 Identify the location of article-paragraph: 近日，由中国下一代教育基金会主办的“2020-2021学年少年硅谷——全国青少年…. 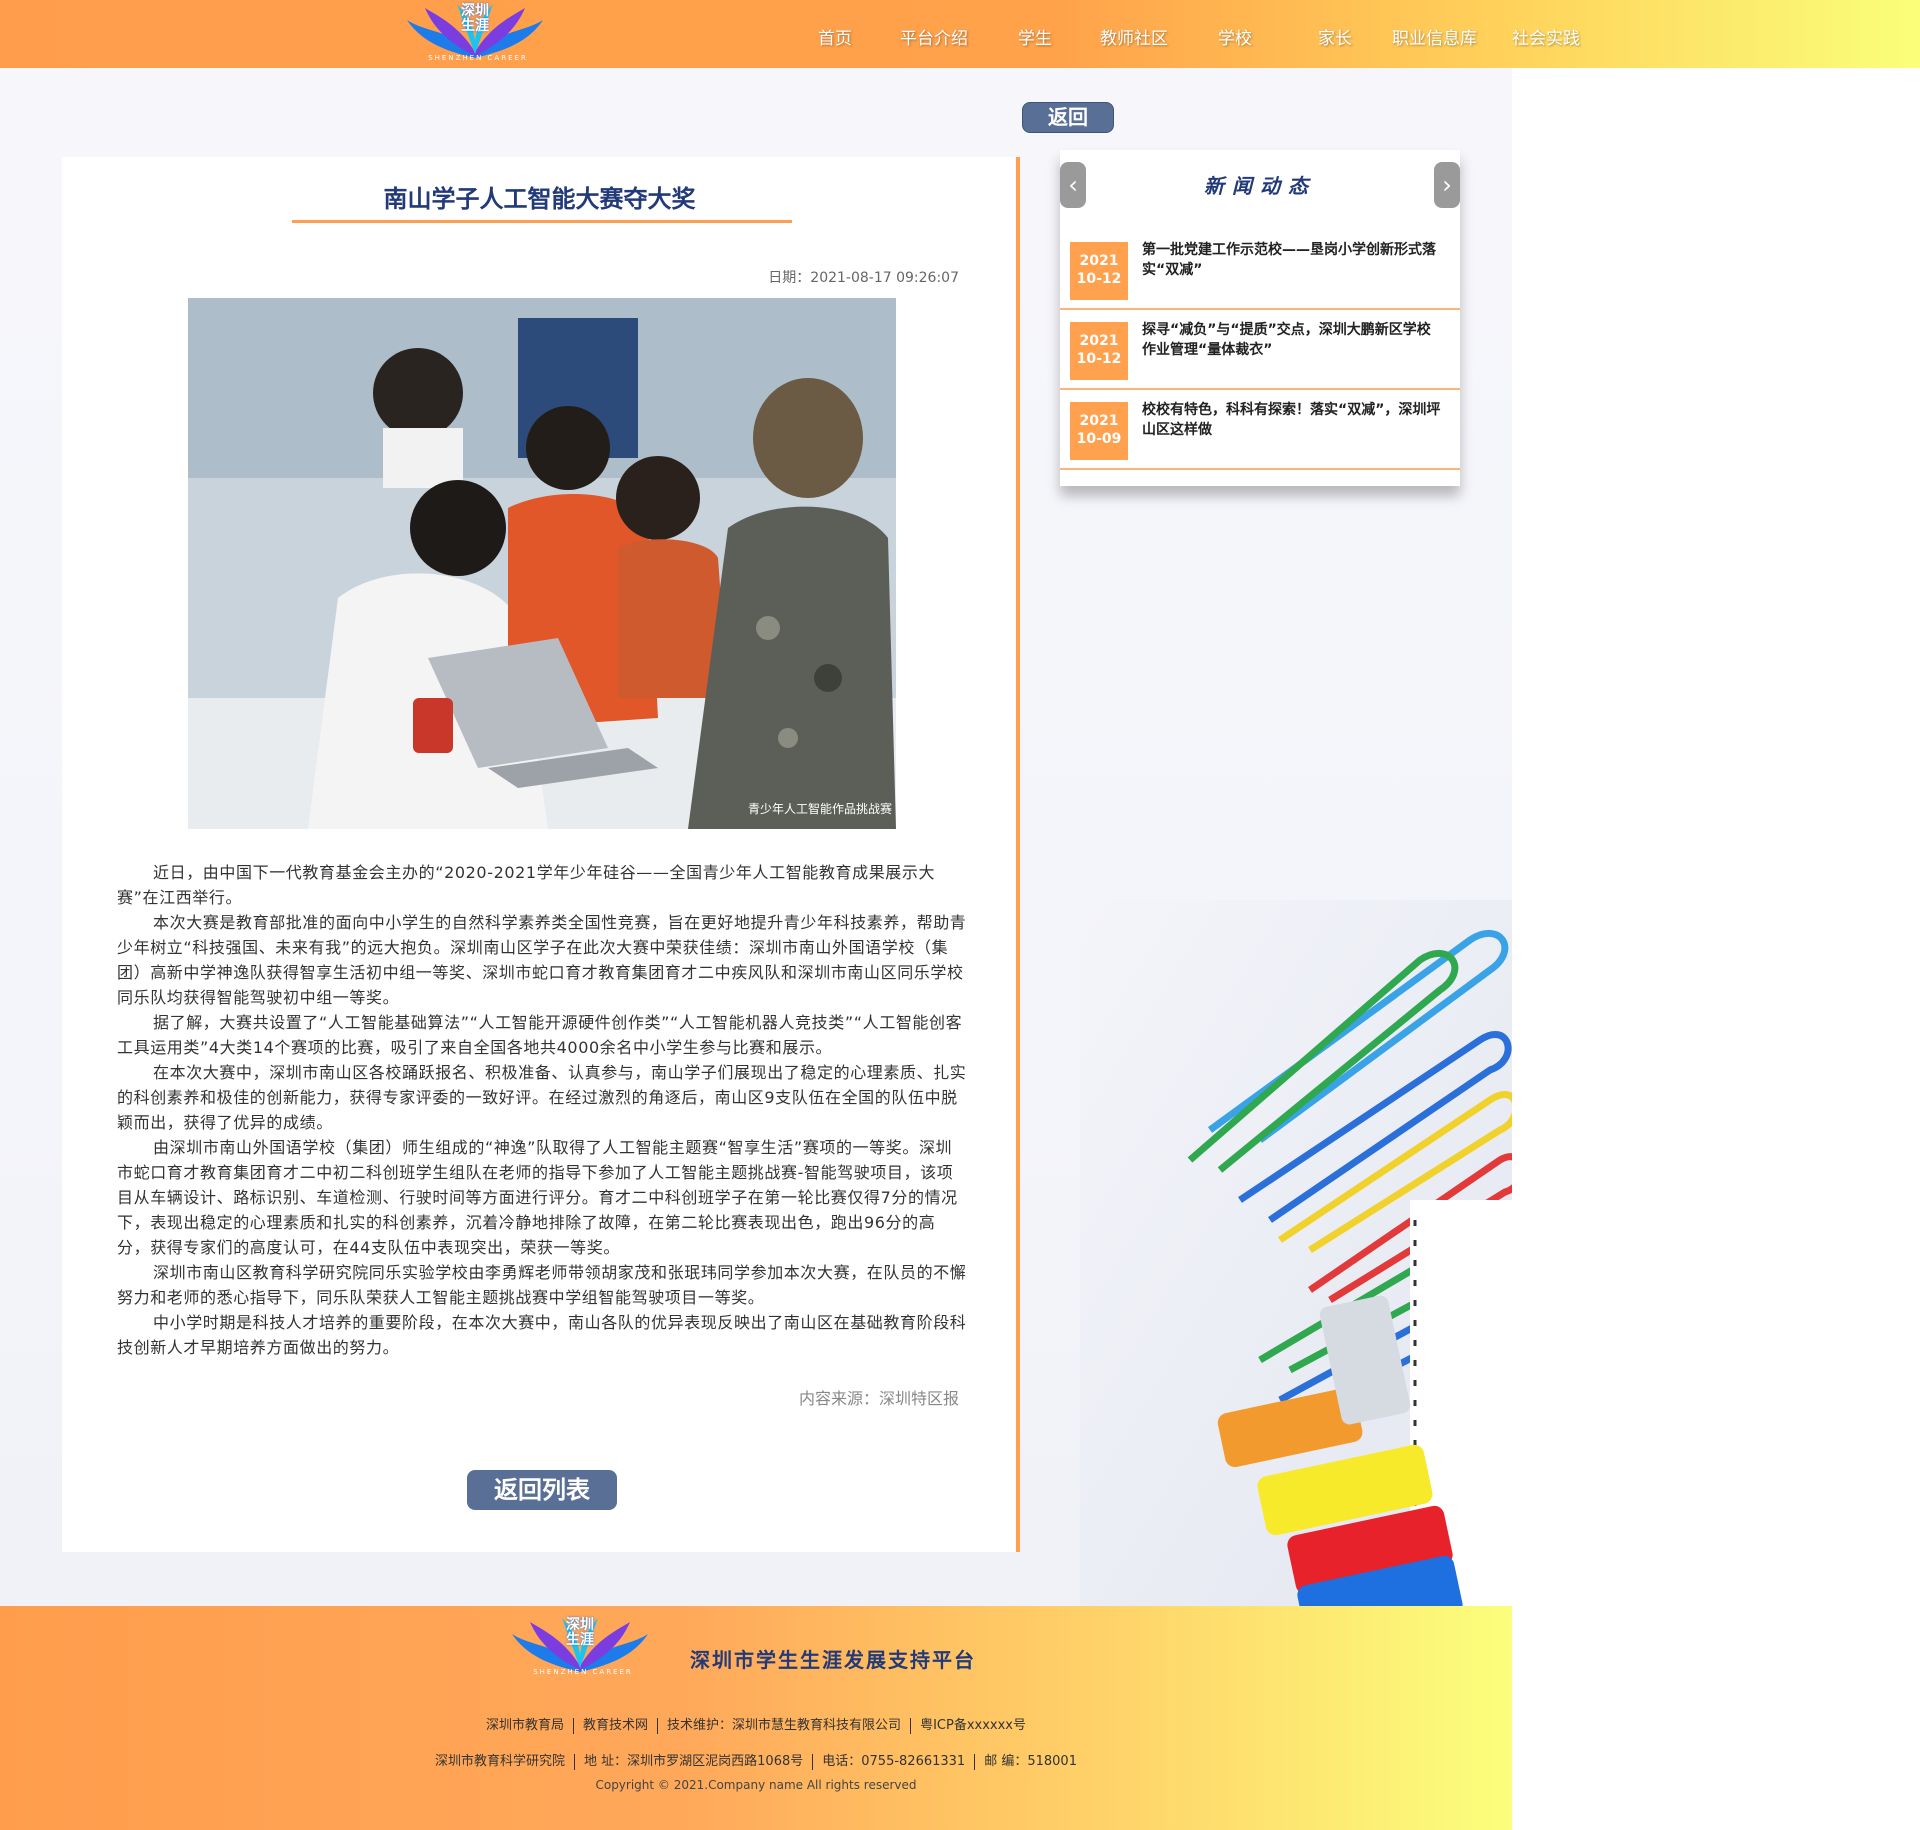
(526, 885).